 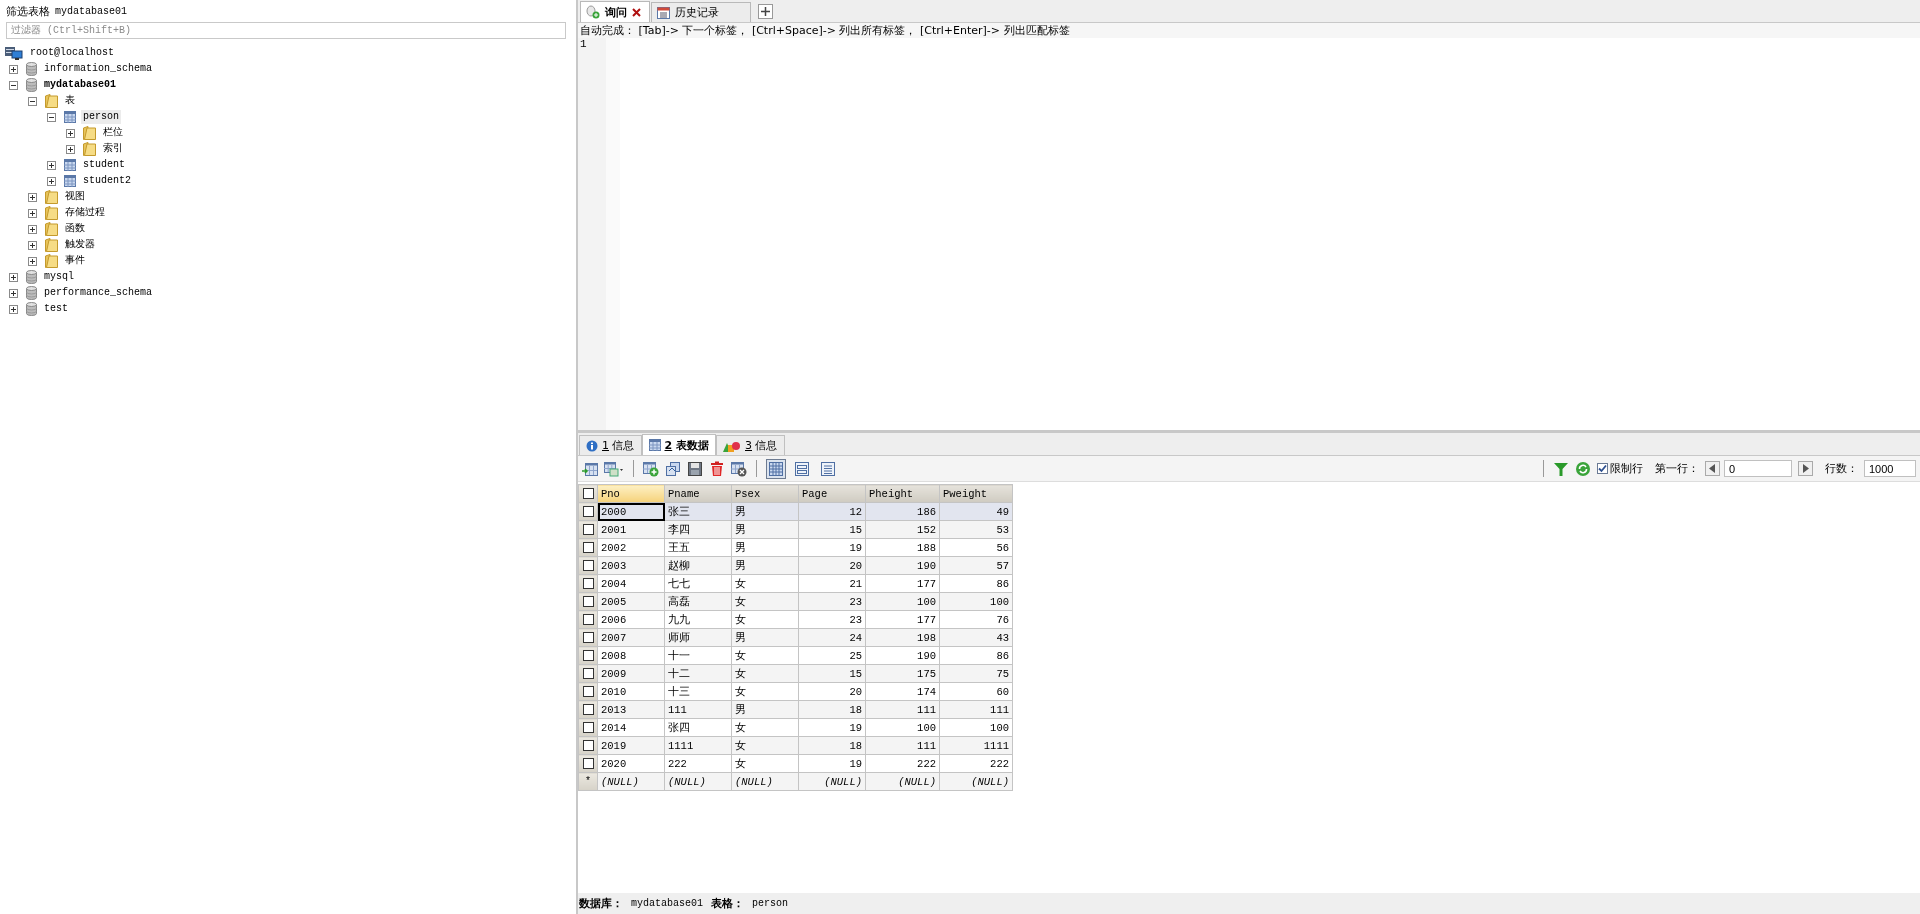 I want to click on table-cell: 2008, so click(x=631, y=655).